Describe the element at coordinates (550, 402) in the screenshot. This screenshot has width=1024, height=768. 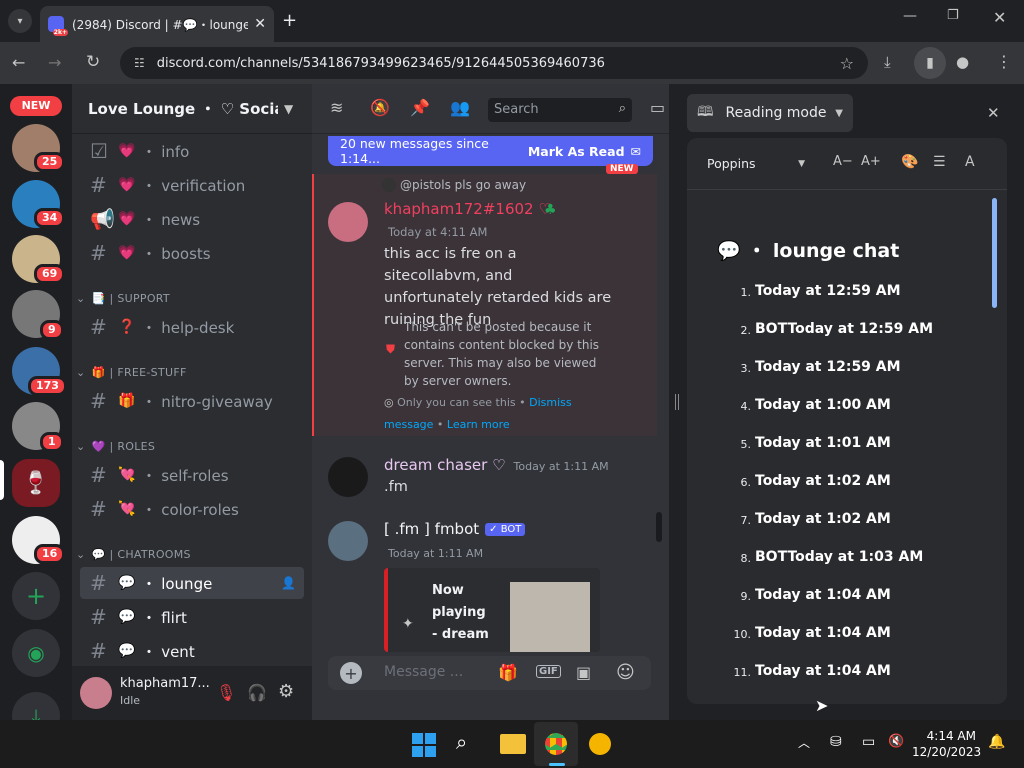
I see `dismiss-link: Dismiss` at that location.